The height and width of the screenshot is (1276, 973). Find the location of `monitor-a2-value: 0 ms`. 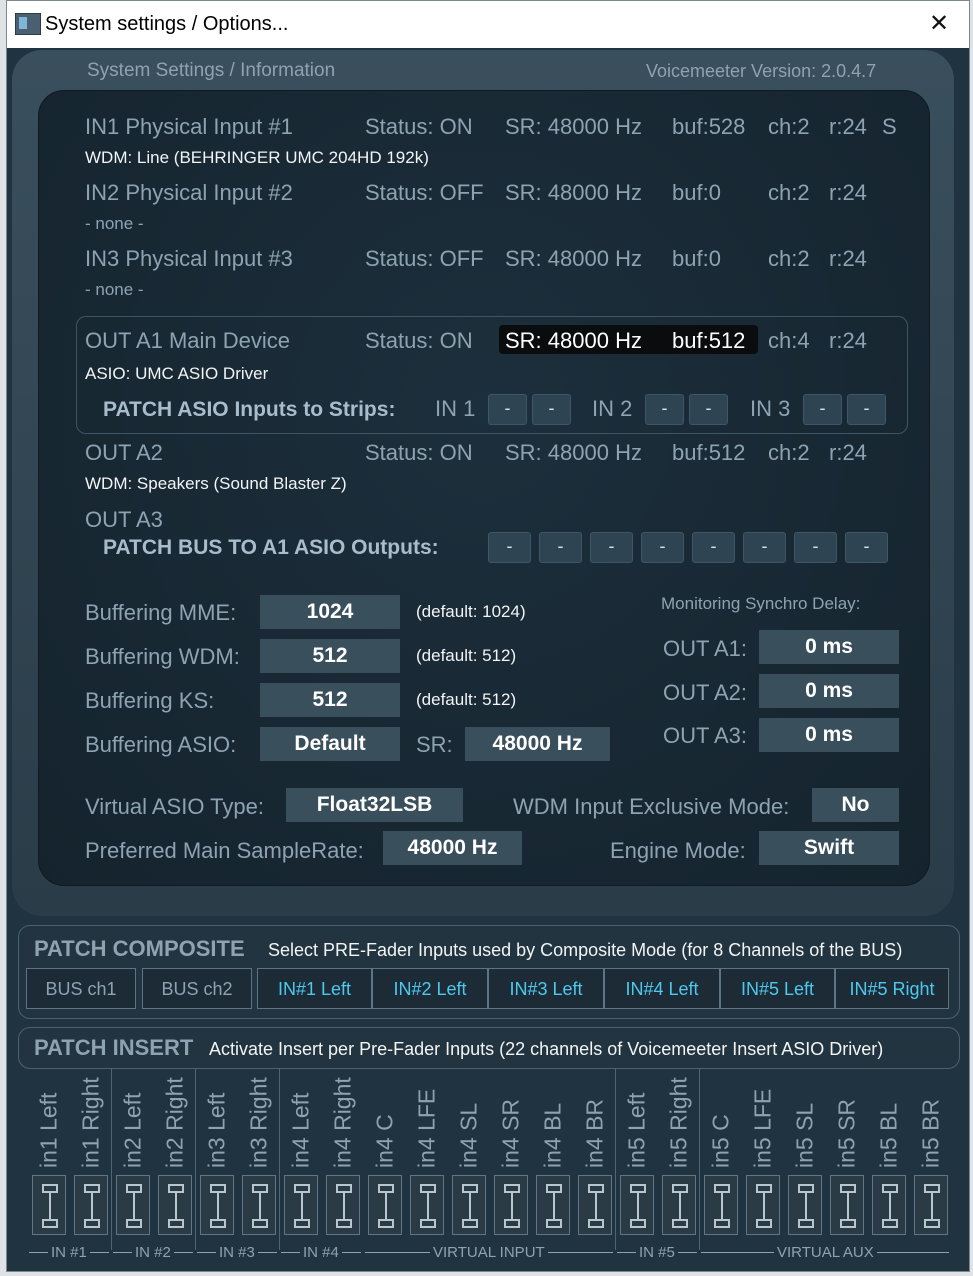

monitor-a2-value: 0 ms is located at coordinates (829, 691).